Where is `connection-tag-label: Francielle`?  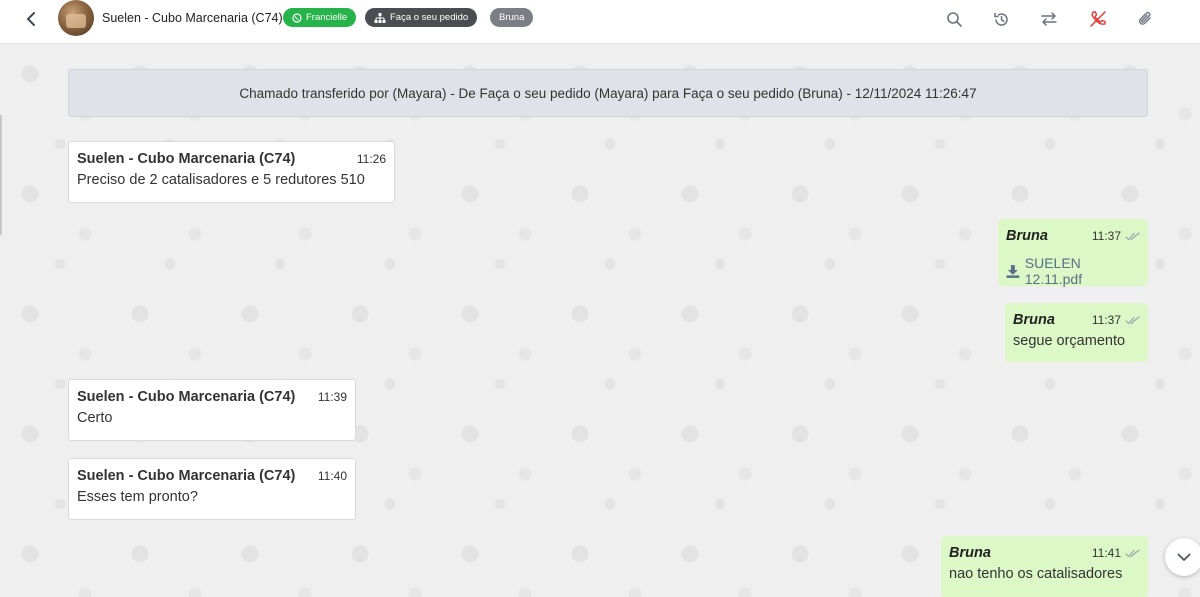 connection-tag-label: Francielle is located at coordinates (327, 17).